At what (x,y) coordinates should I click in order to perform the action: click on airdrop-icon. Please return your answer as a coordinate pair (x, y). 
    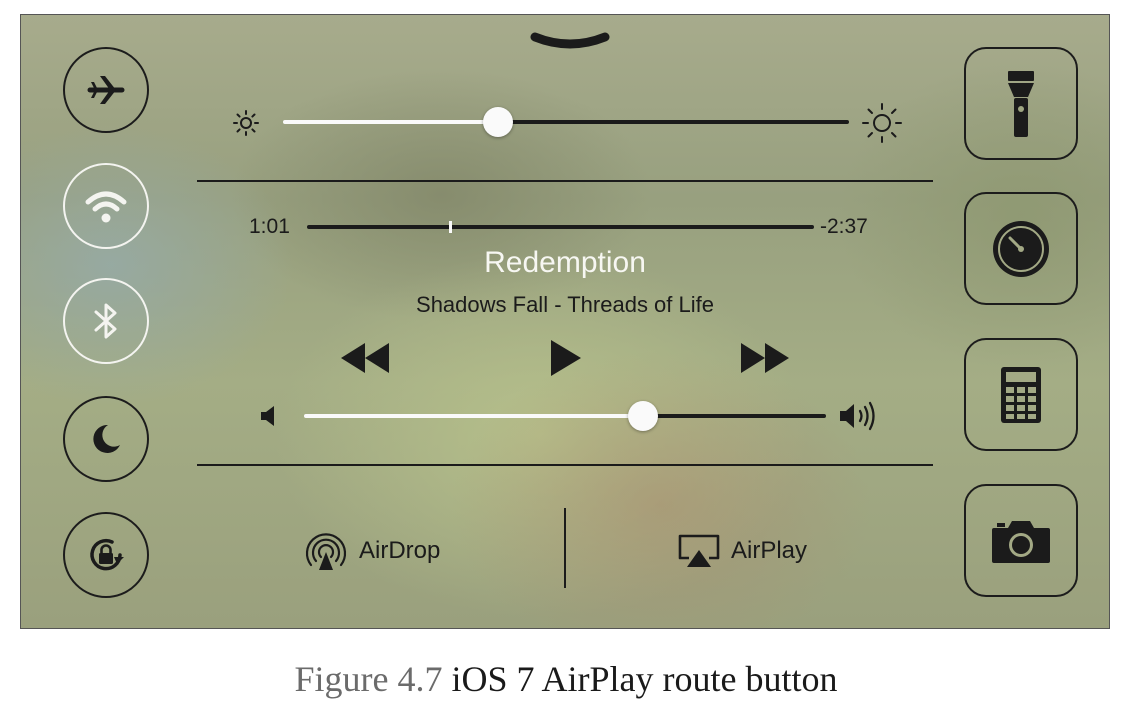
    Looking at the image, I should click on (326, 551).